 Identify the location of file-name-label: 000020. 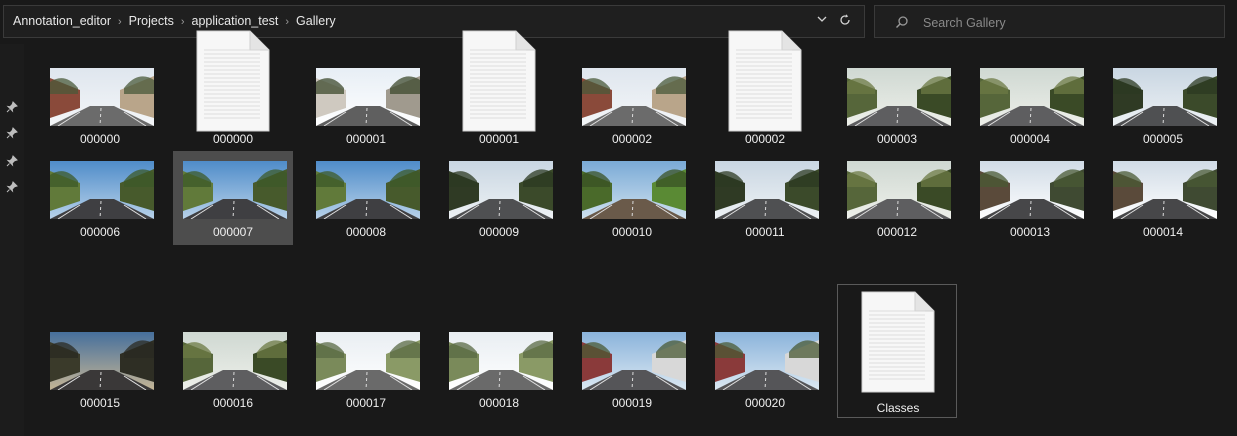
(765, 403).